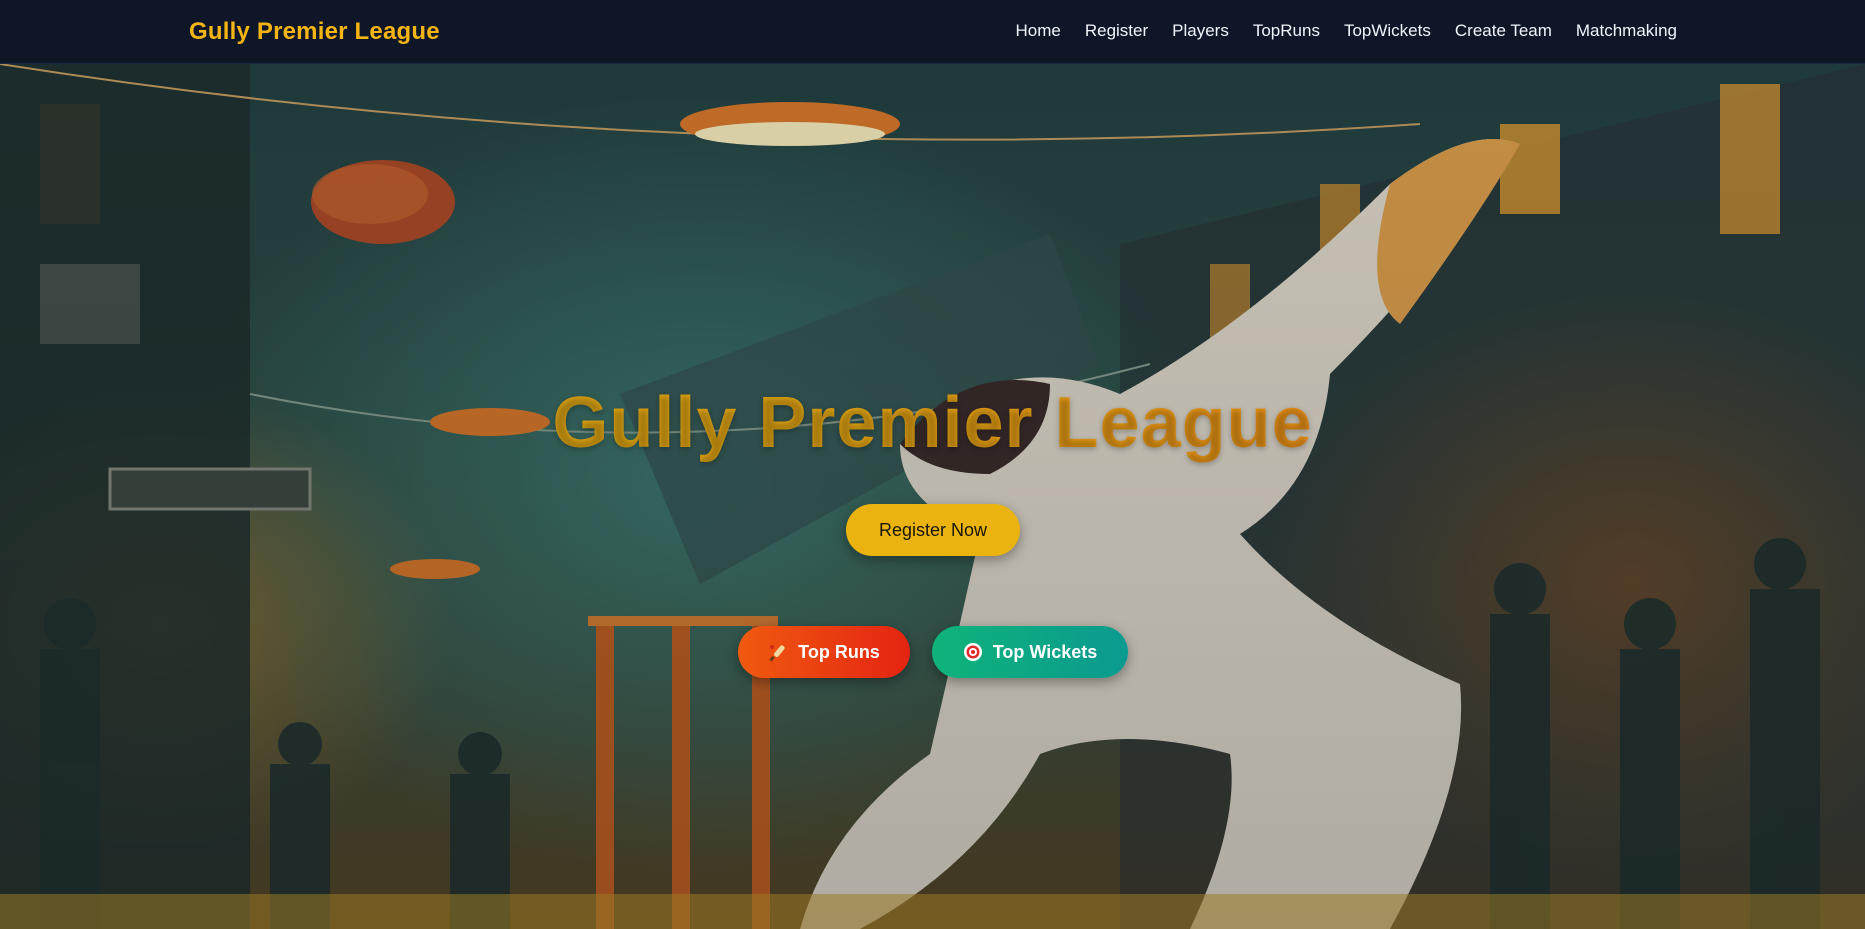 Image resolution: width=1865 pixels, height=929 pixels. I want to click on nav-register: Register, so click(1116, 31).